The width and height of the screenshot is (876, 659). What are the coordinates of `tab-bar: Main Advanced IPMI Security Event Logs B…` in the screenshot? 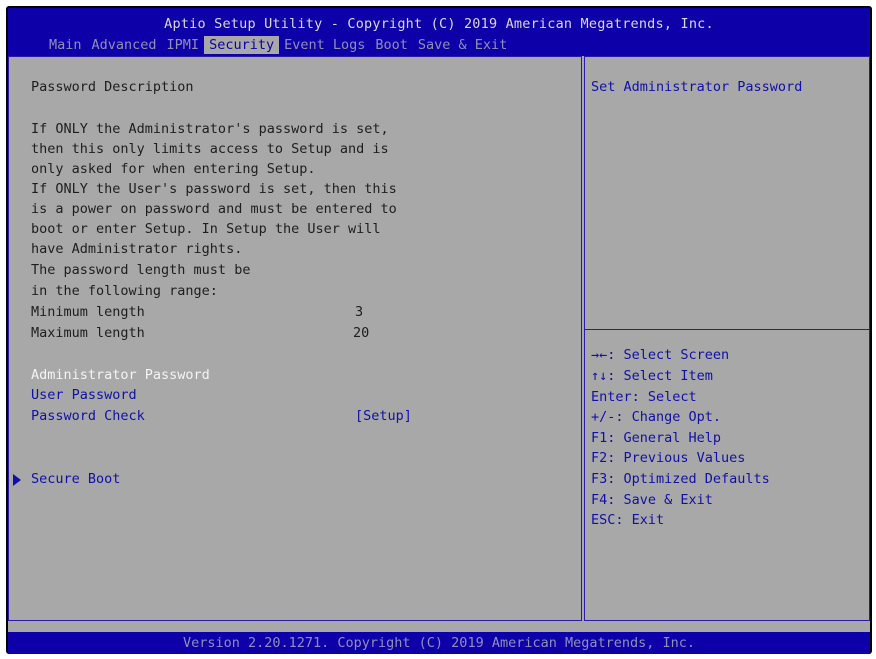 It's located at (278, 45).